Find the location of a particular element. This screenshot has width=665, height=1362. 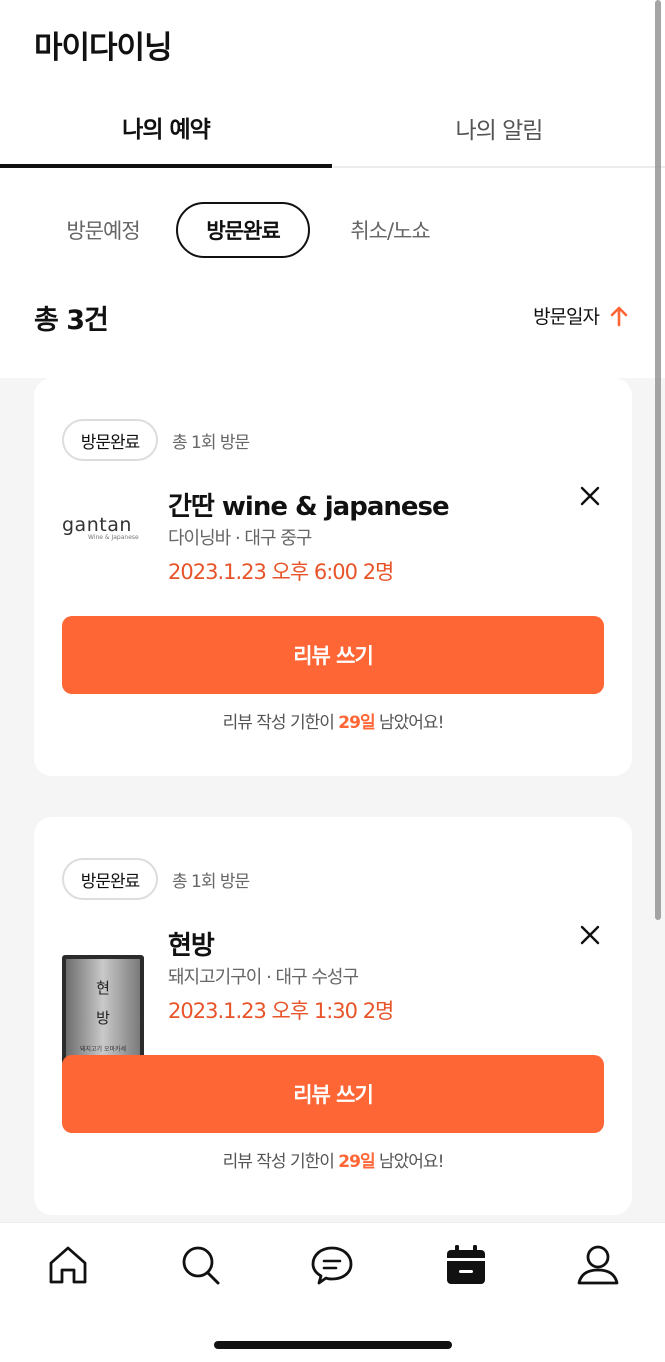

top-header: 마이다이닝 나의 예약 나의 알림 is located at coordinates (332, 84).